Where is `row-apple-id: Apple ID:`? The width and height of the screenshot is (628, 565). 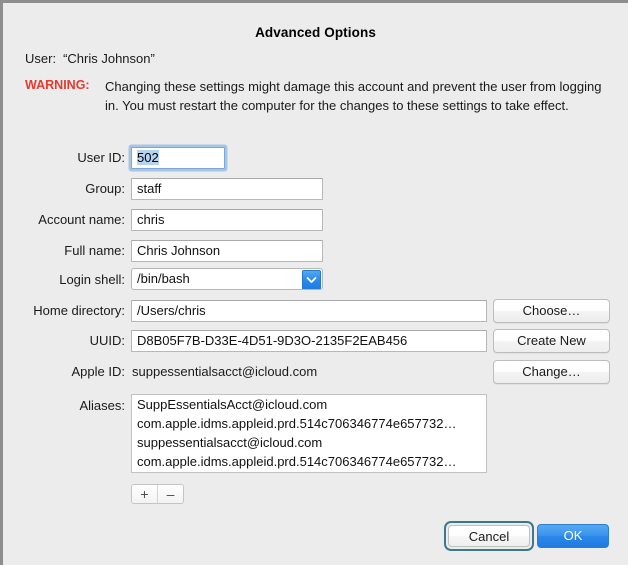
row-apple-id: Apple ID: is located at coordinates (64, 372).